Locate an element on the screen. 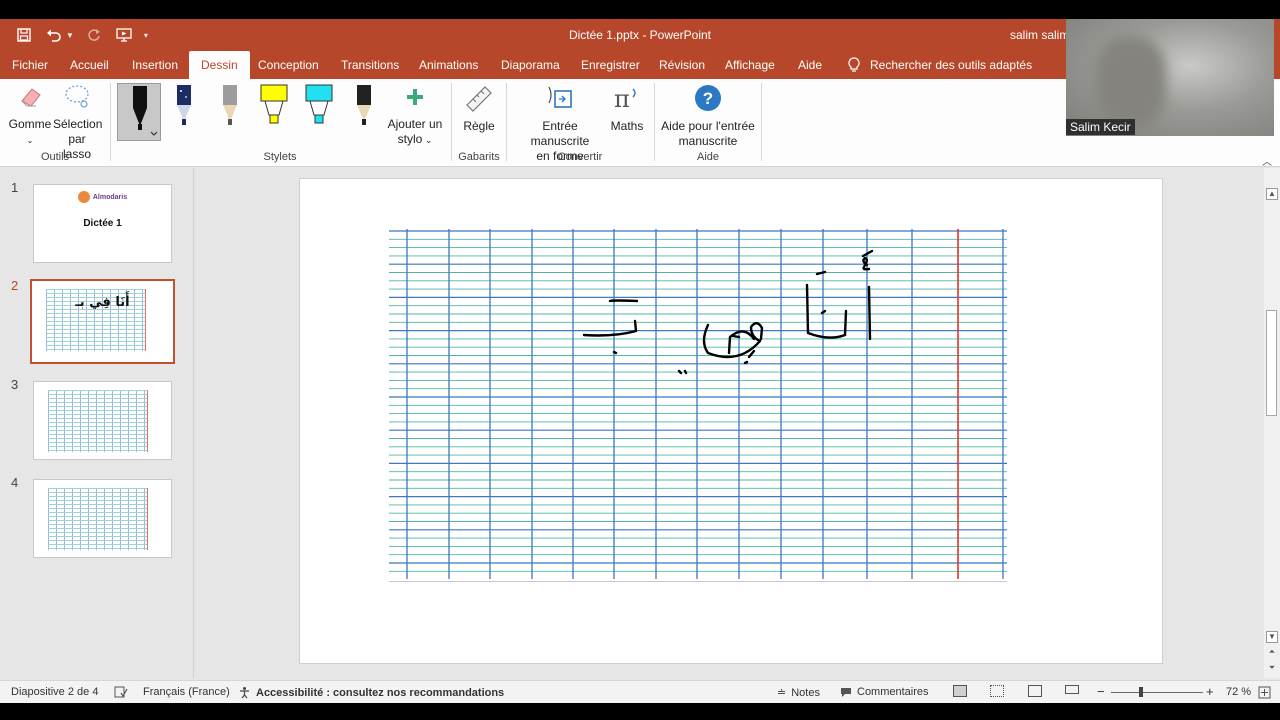 Image resolution: width=1280 pixels, height=720 pixels. reading-view-icon is located at coordinates (1035, 691).